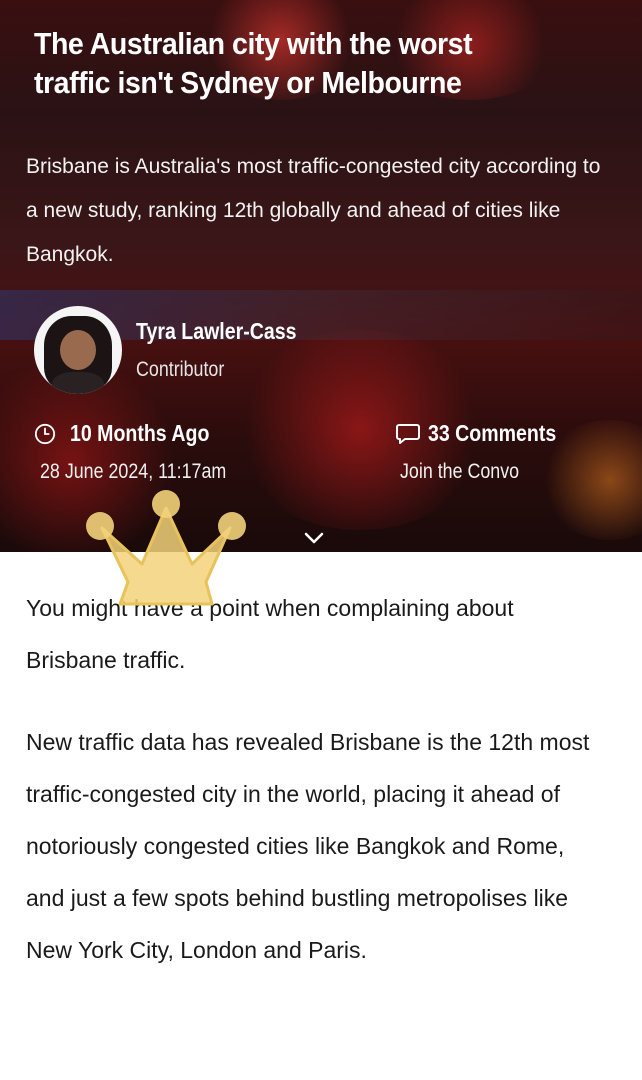  What do you see at coordinates (140, 433) in the screenshot?
I see `time-ago: 10 Months Ago` at bounding box center [140, 433].